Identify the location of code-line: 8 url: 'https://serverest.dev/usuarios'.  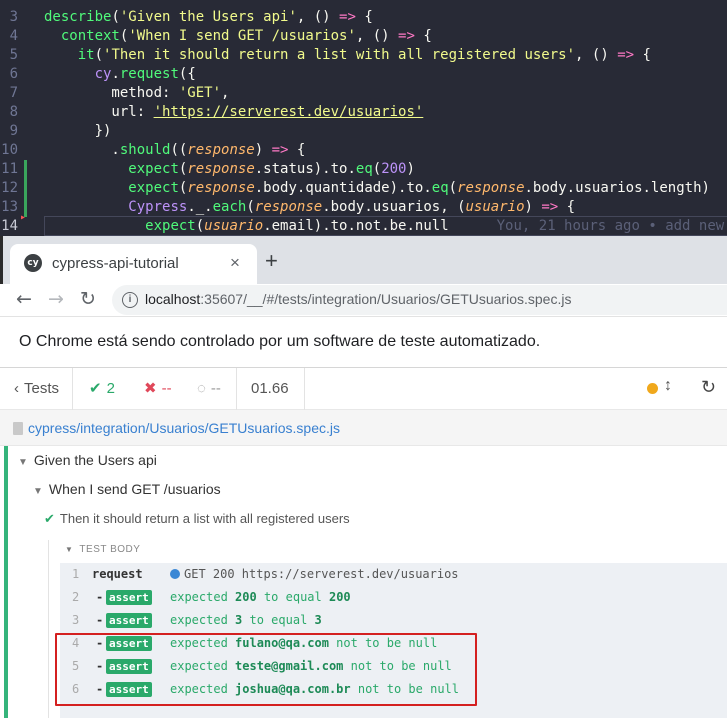
(363, 112).